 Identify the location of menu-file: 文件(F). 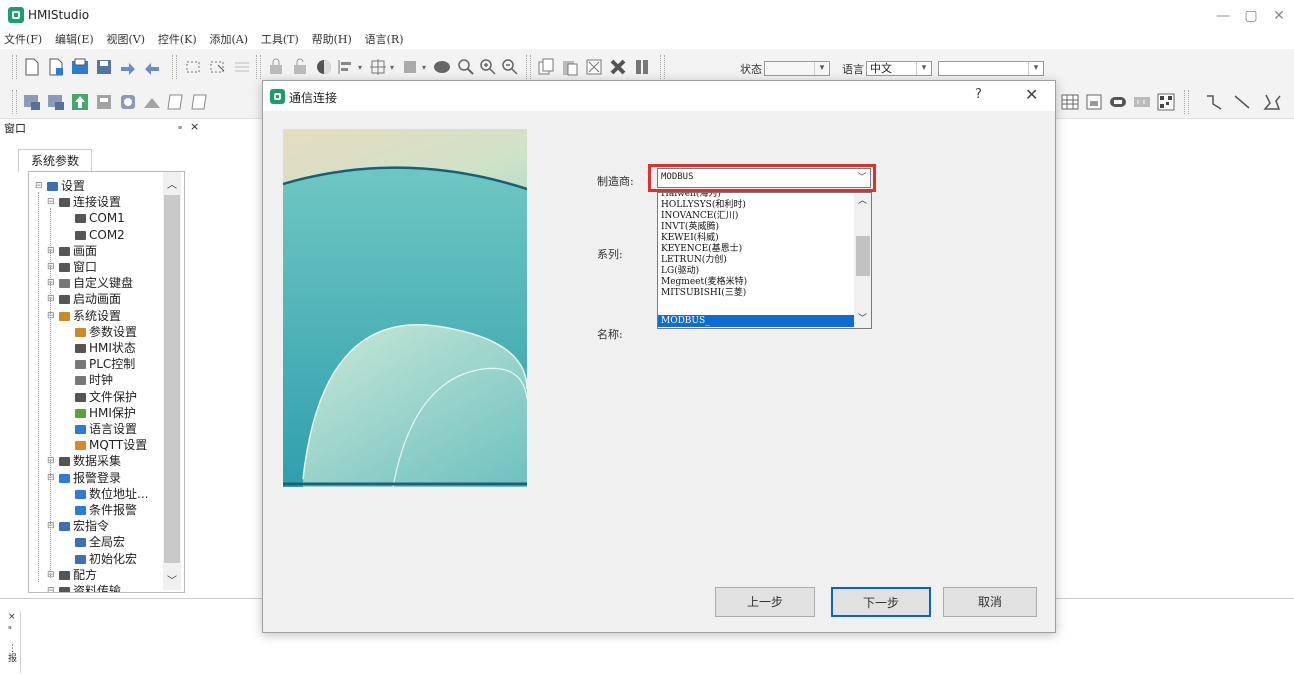
(23, 40).